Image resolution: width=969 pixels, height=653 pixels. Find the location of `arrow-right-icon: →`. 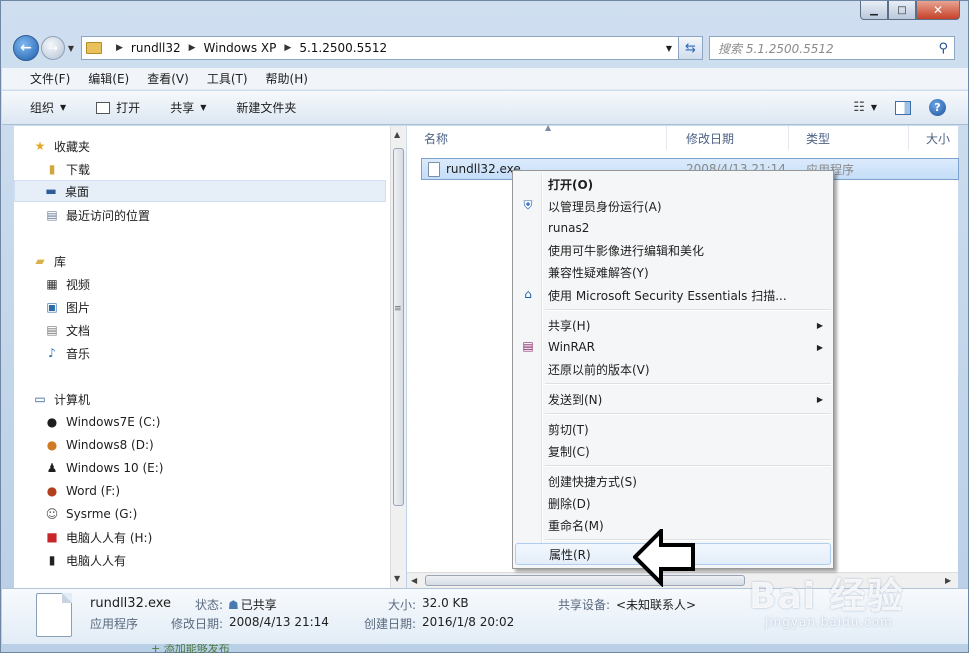

arrow-right-icon: → is located at coordinates (53, 48).